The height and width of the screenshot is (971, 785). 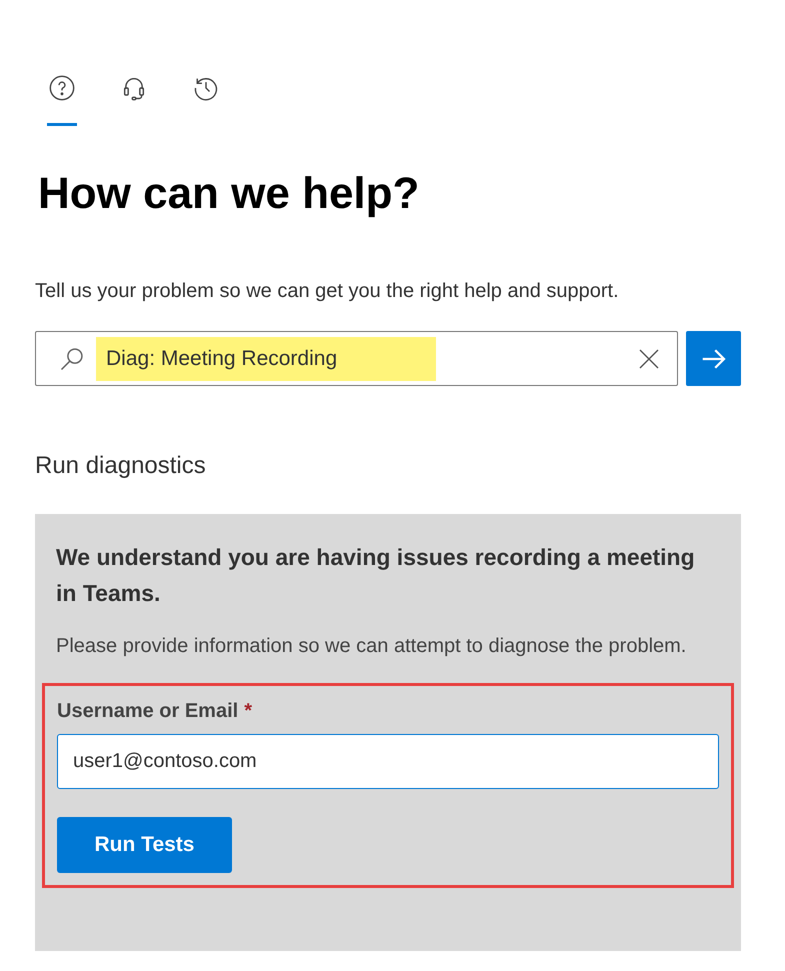 What do you see at coordinates (649, 358) in the screenshot?
I see `clear-icon` at bounding box center [649, 358].